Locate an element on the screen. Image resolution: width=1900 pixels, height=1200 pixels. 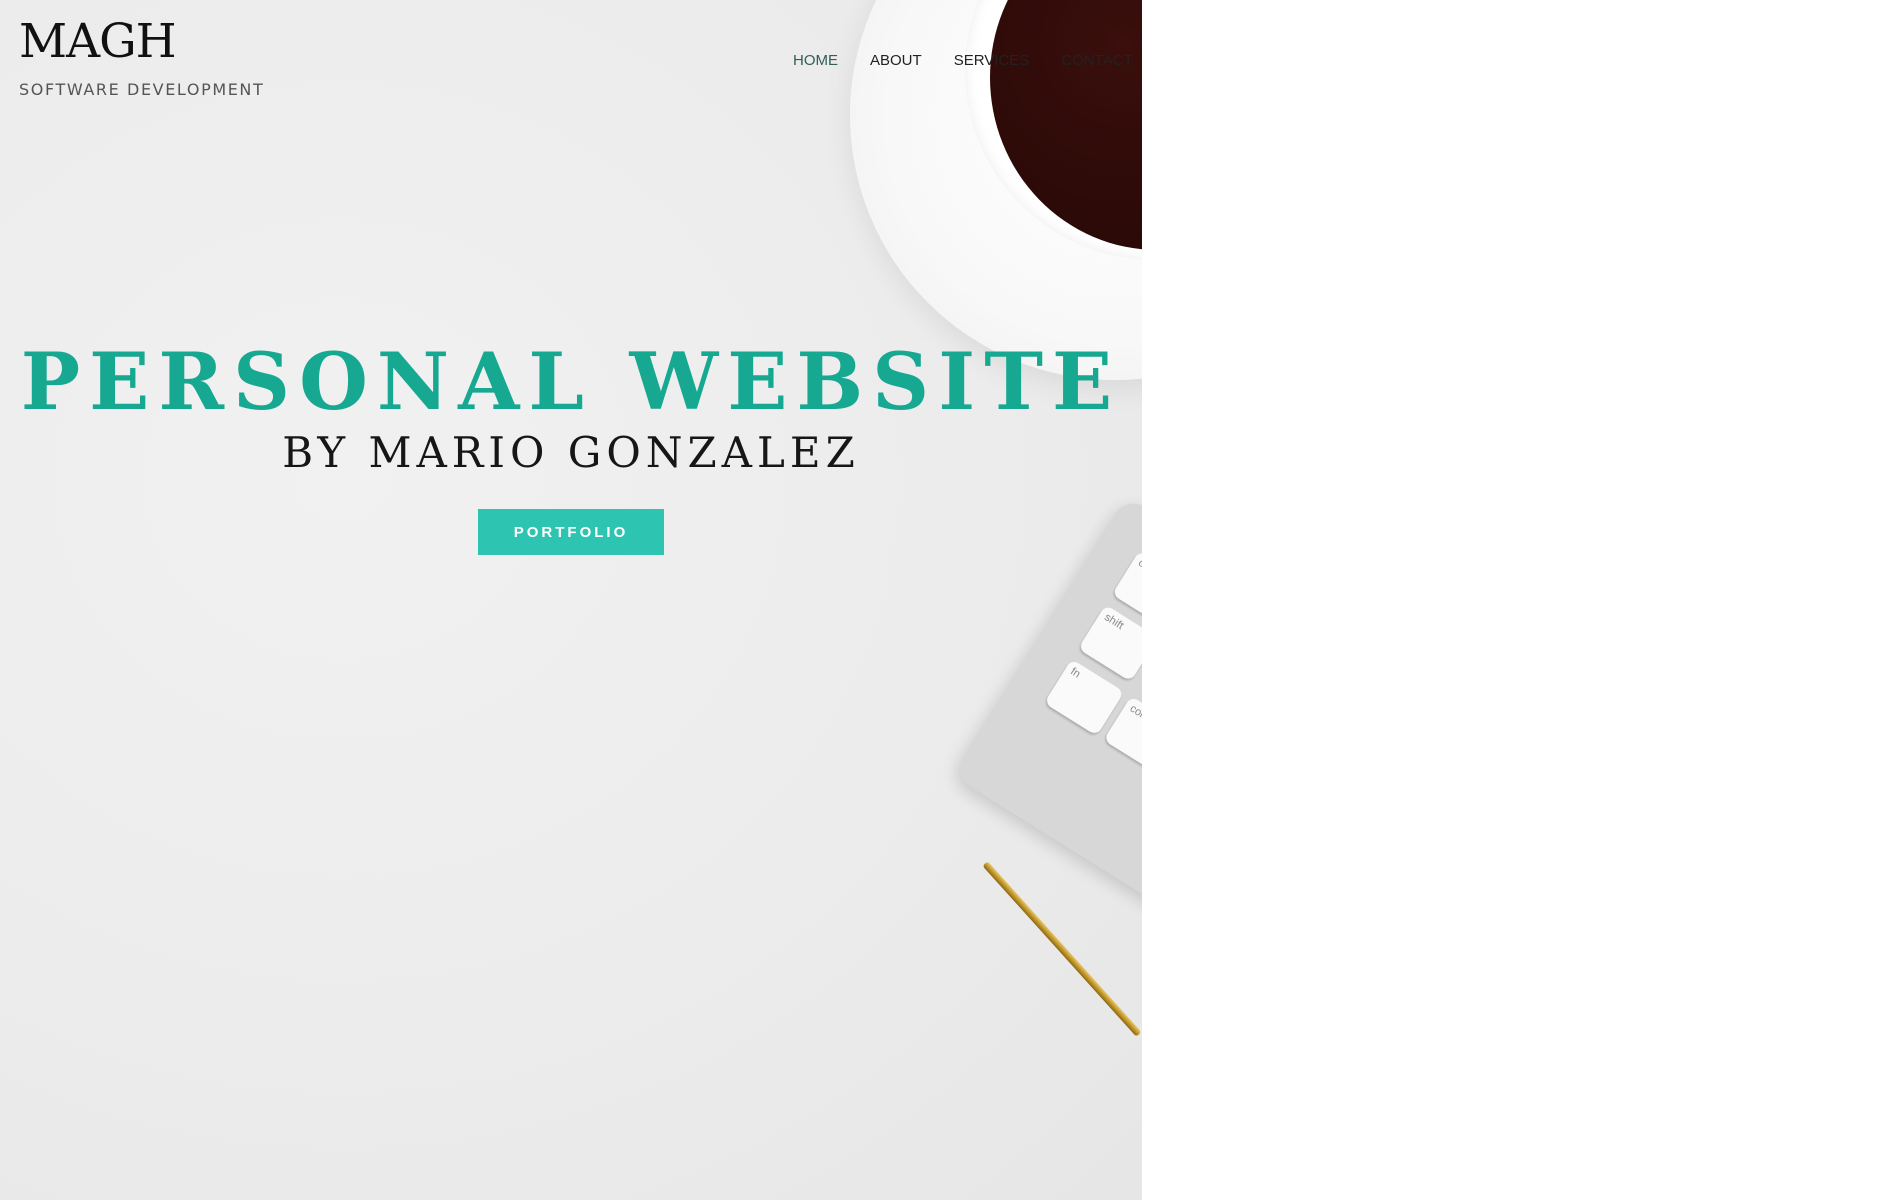
hero-headline: PERSONAL WEBSITE is located at coordinates (571, 381).